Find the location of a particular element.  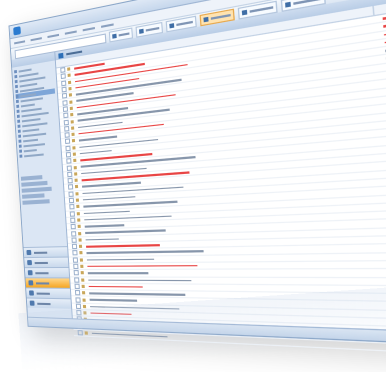

folder-tree is located at coordinates (36, 110).